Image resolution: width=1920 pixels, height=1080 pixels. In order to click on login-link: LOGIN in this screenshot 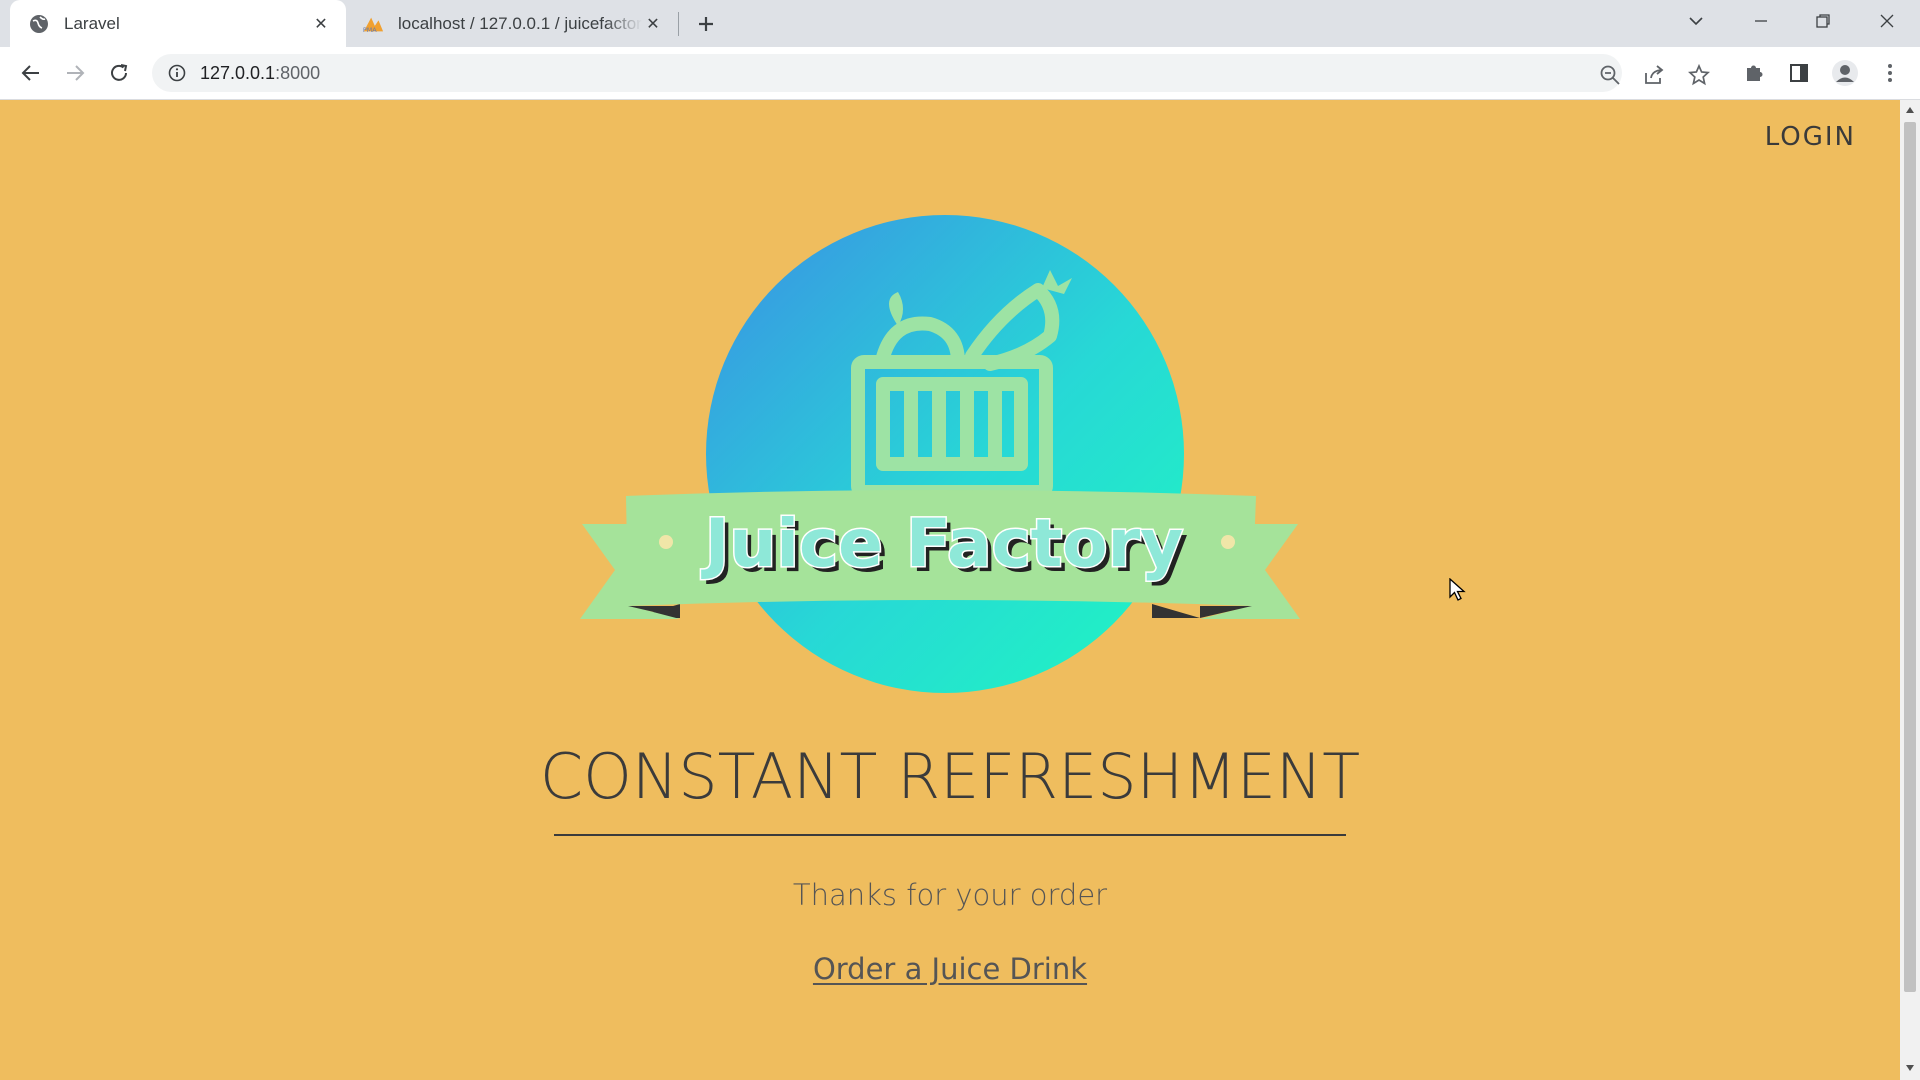, I will do `click(1810, 137)`.